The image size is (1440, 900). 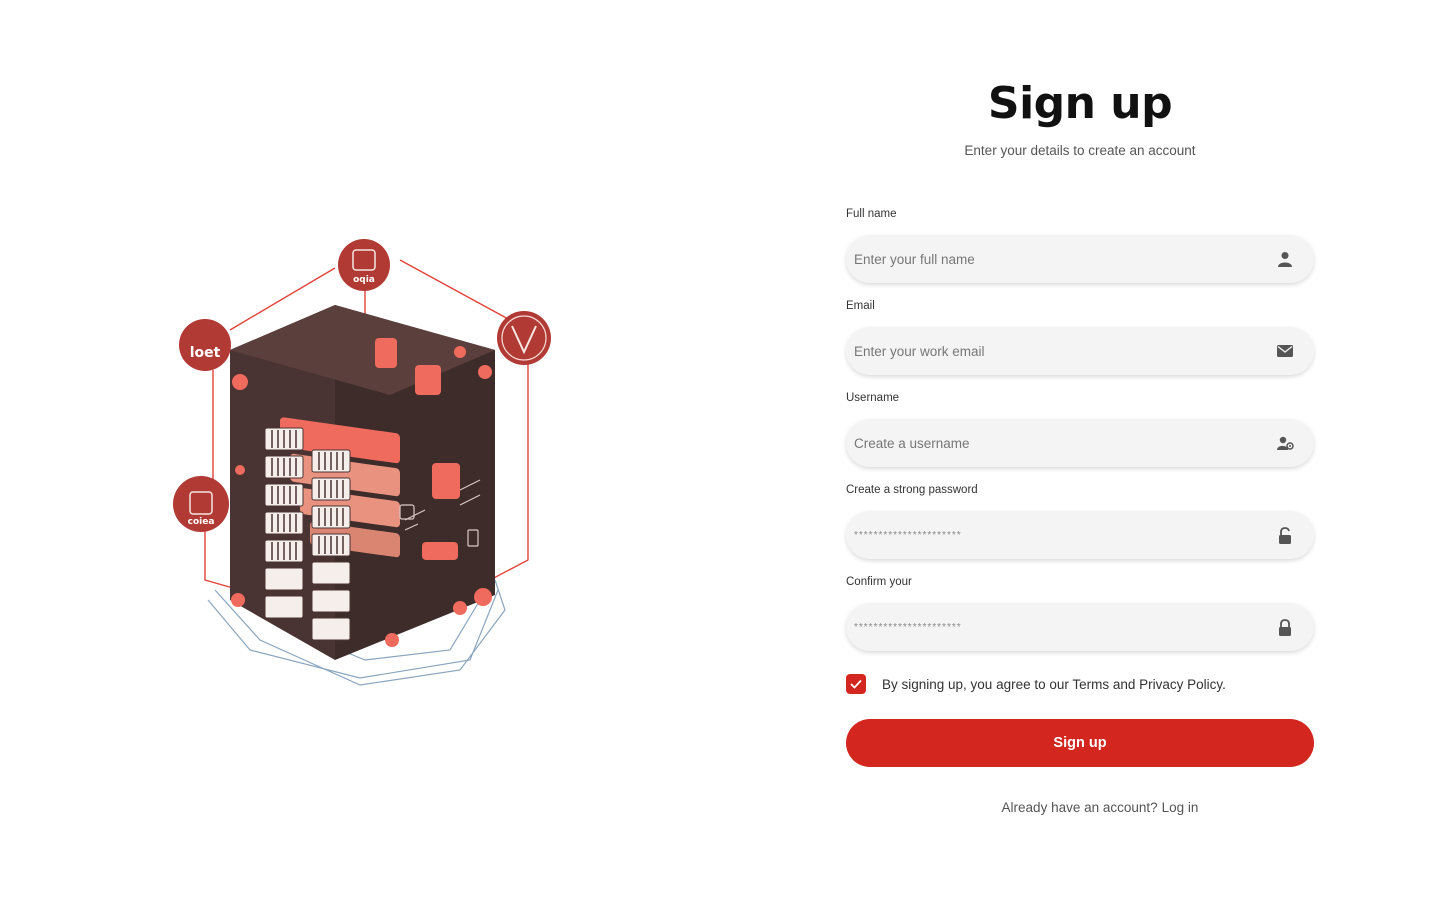 What do you see at coordinates (1285, 351) in the screenshot?
I see `envelope-icon` at bounding box center [1285, 351].